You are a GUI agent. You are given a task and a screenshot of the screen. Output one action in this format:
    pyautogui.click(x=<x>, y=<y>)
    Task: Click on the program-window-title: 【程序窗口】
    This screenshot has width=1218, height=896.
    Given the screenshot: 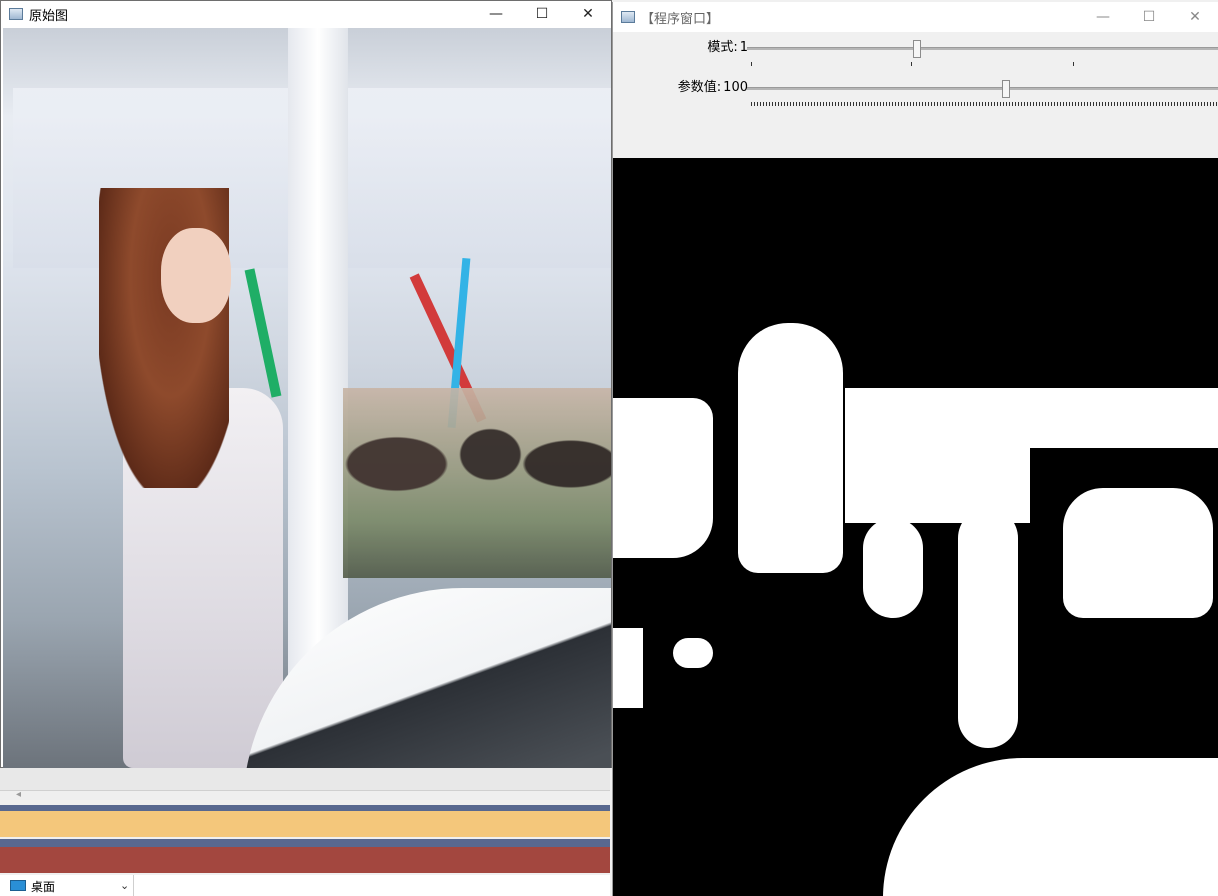 What is the action you would take?
    pyautogui.click(x=680, y=19)
    